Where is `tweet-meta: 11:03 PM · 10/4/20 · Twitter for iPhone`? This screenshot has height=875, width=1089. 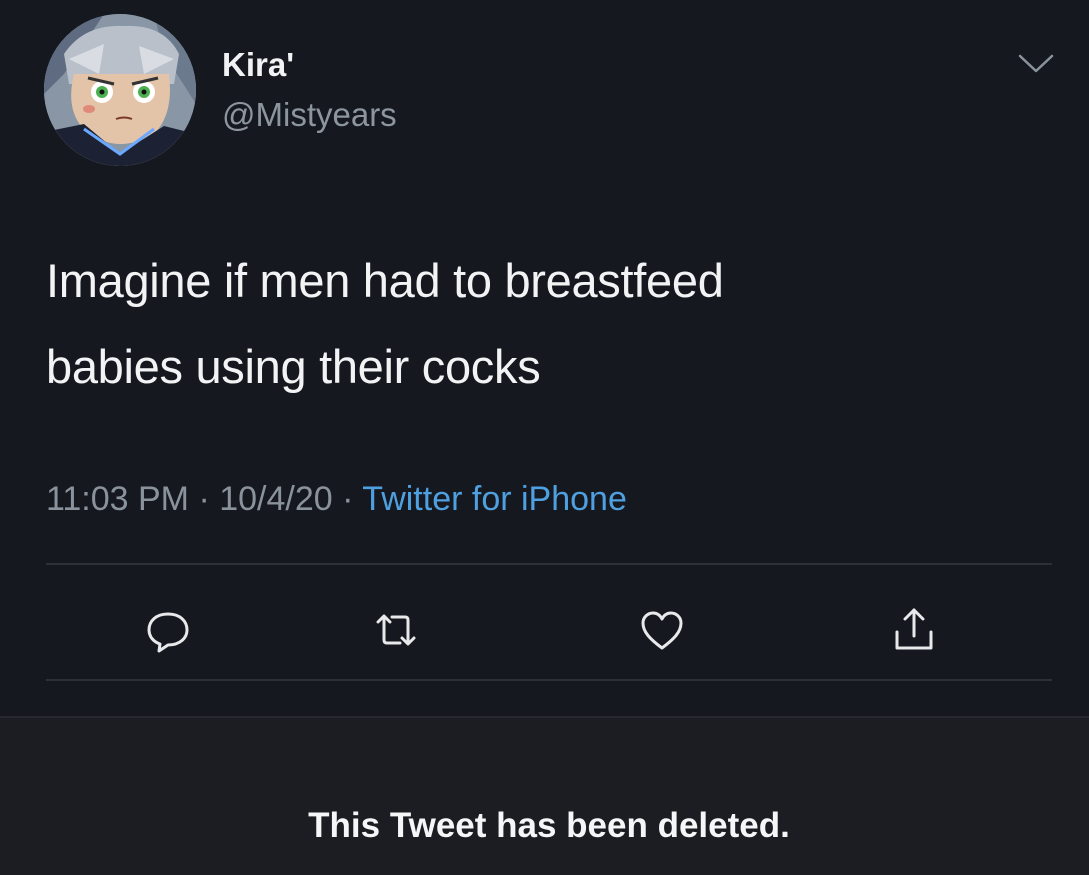
tweet-meta: 11:03 PM · 10/4/20 · Twitter for iPhone is located at coordinates (336, 499).